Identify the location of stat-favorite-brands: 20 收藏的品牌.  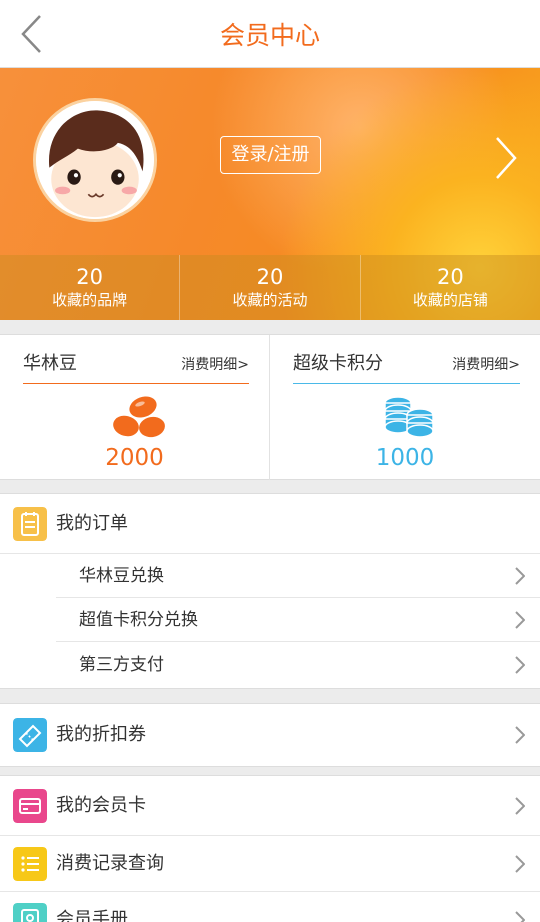
(90, 287).